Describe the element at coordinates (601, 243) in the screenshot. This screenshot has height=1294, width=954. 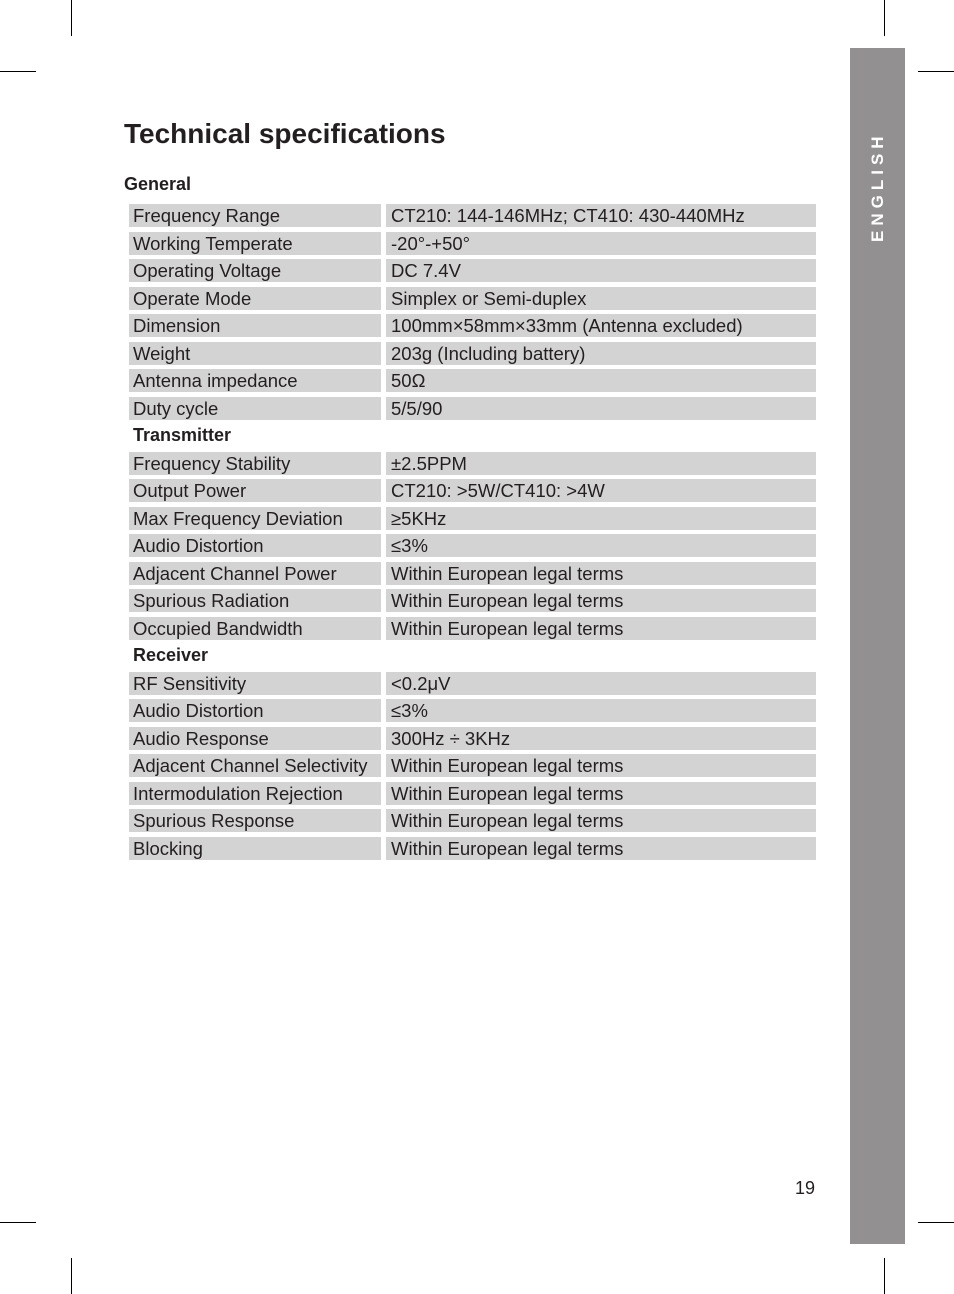
I see `spec-value: -20°-+50°` at that location.